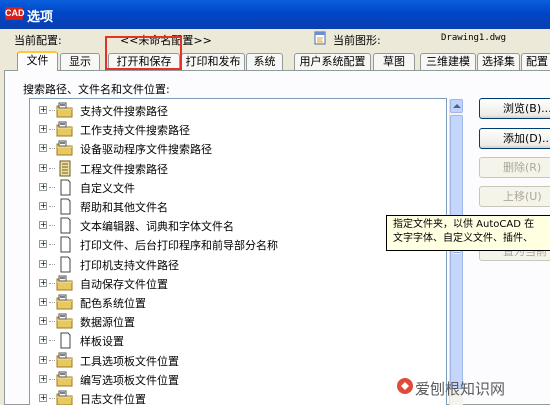 This screenshot has width=550, height=405. Describe the element at coordinates (113, 303) in the screenshot. I see `tree-item-label: 配色系统位置` at that location.